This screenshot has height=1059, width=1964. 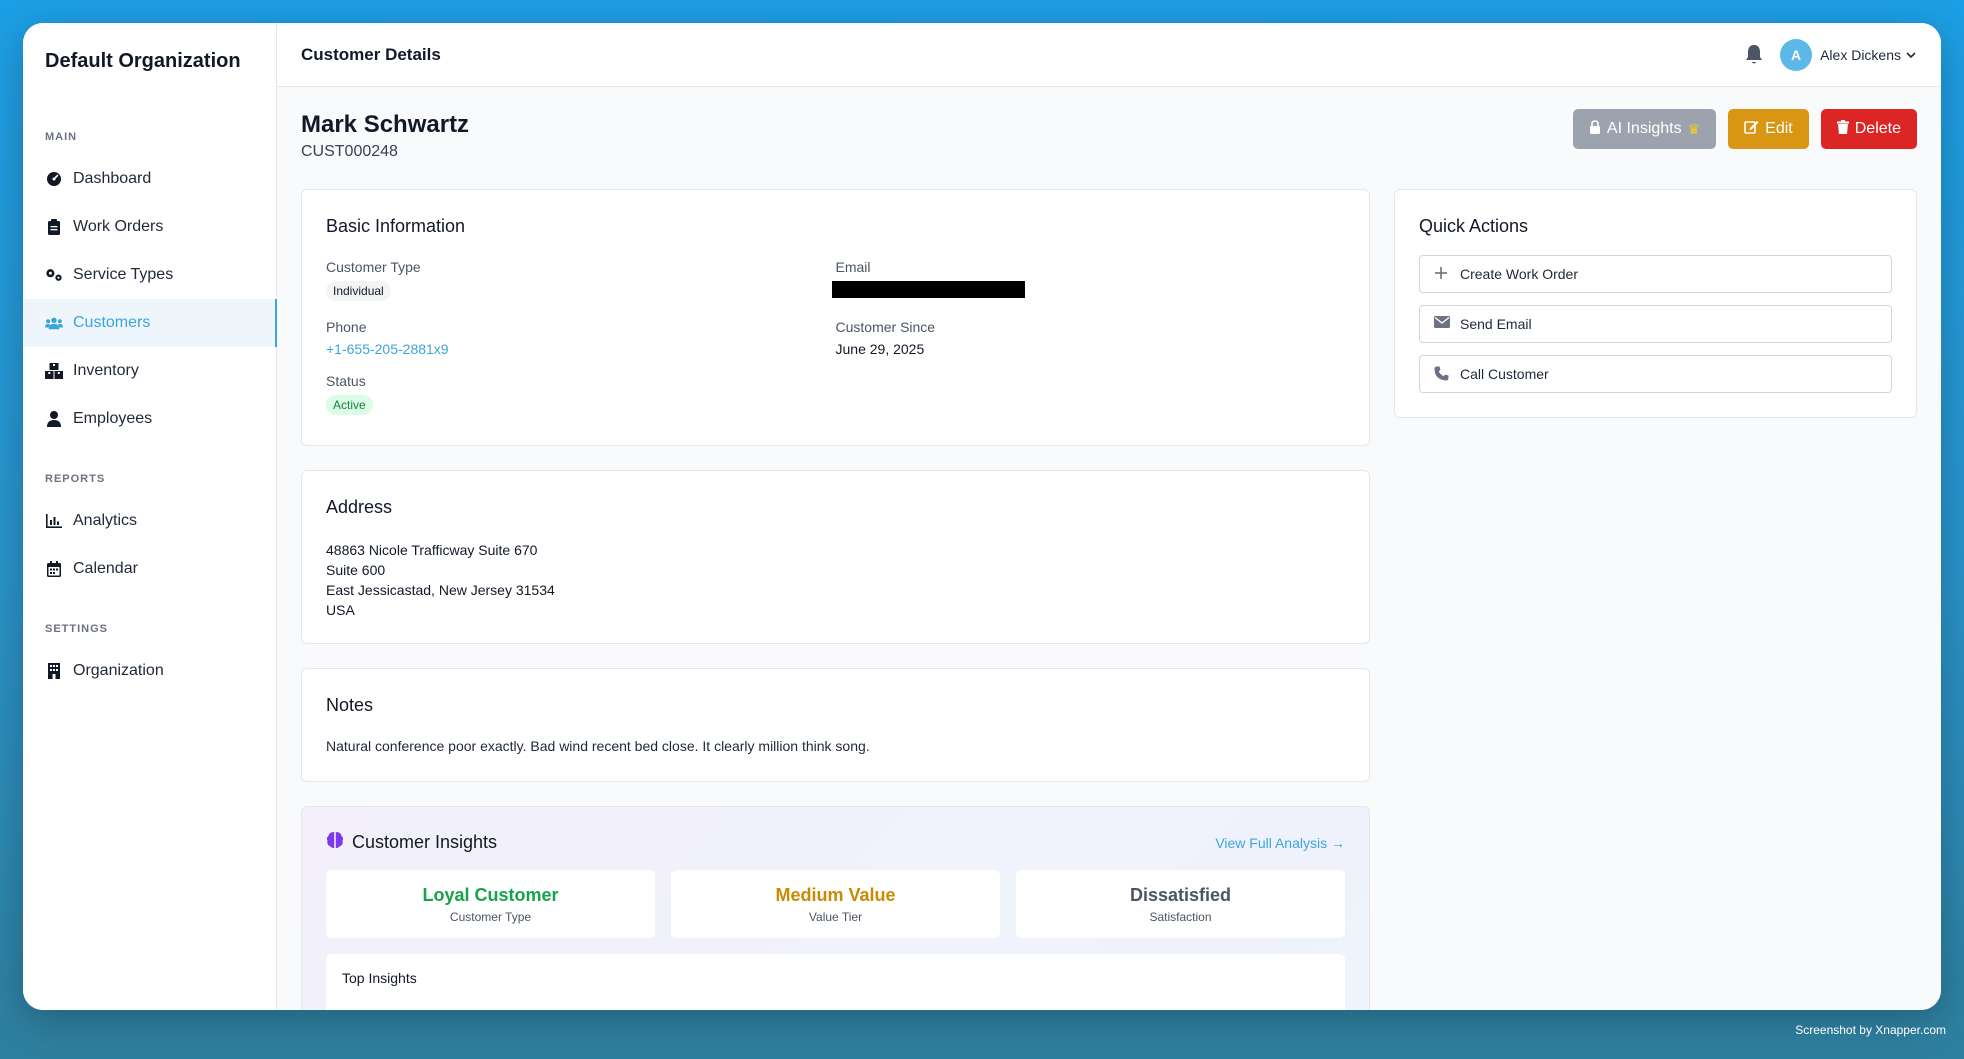 I want to click on crown-icon: ♛, so click(x=1694, y=128).